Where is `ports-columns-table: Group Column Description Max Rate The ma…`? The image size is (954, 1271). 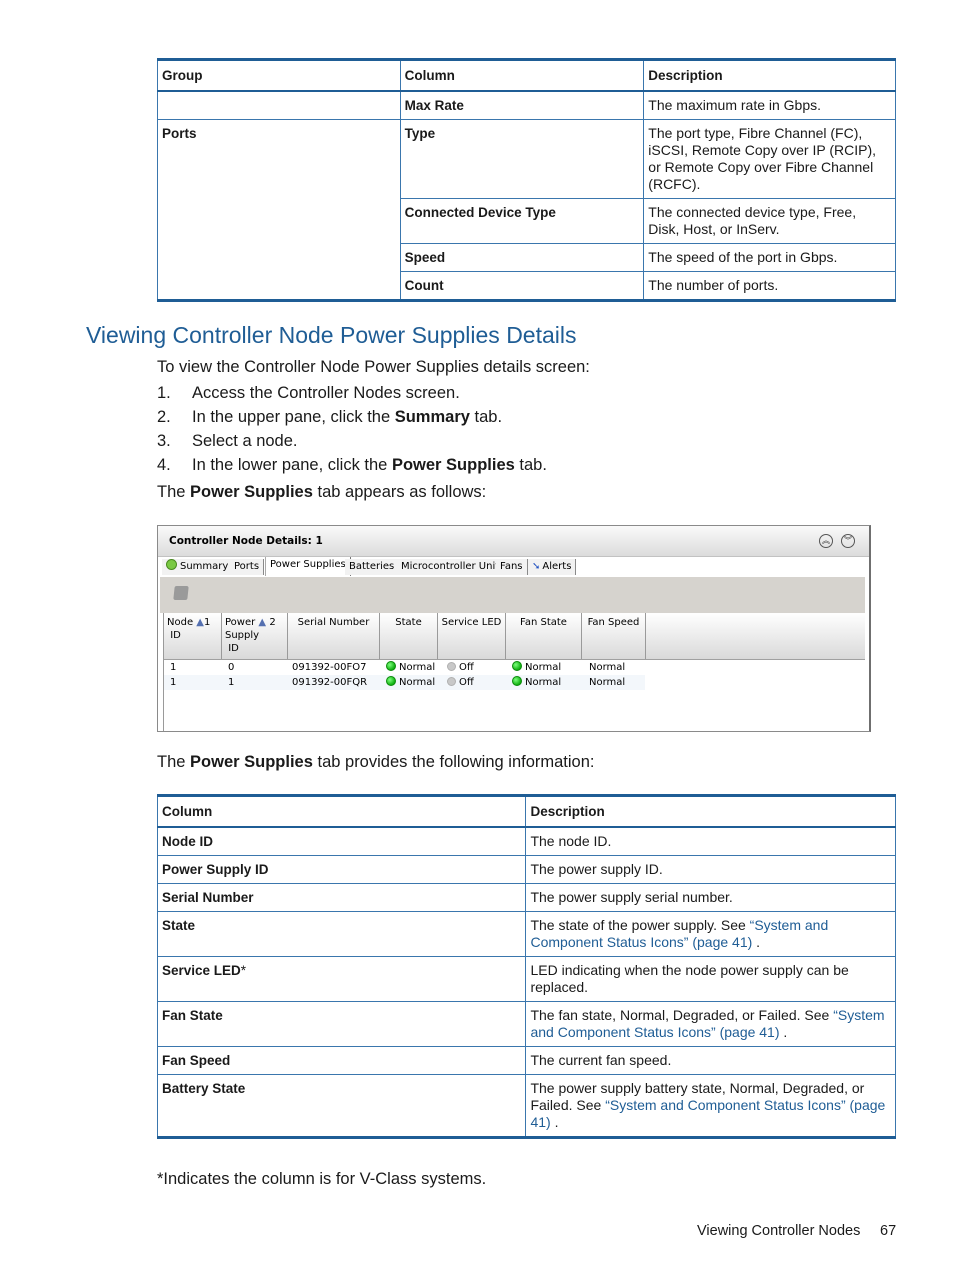 ports-columns-table: Group Column Description Max Rate The ma… is located at coordinates (526, 180).